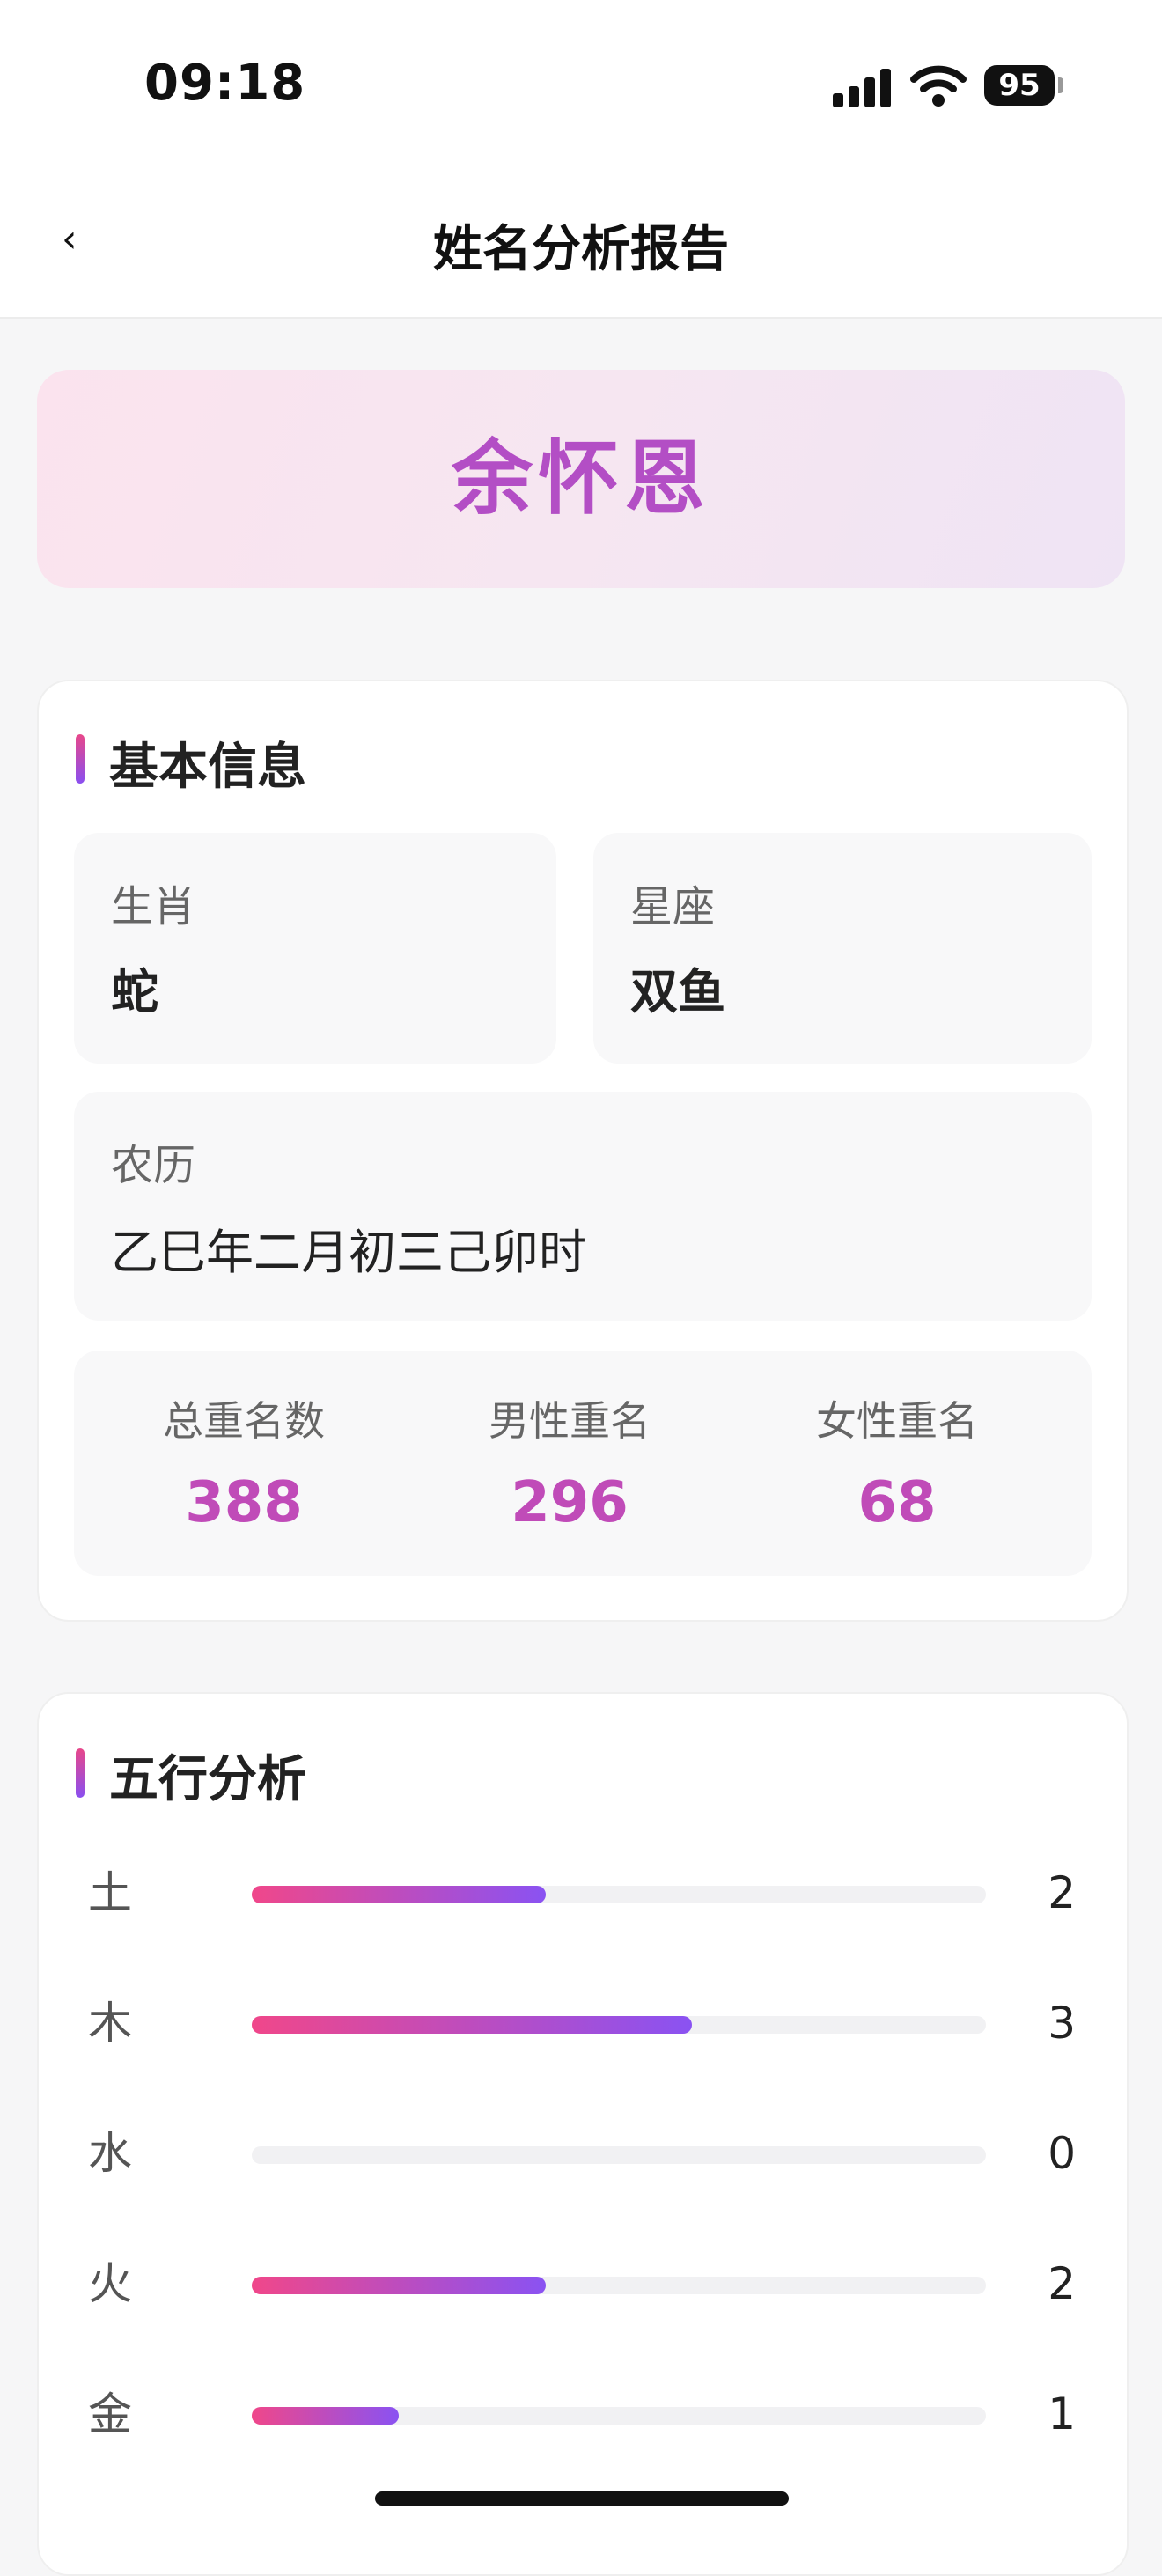 The image size is (1162, 2576). I want to click on wuxing-label: 火, so click(110, 2283).